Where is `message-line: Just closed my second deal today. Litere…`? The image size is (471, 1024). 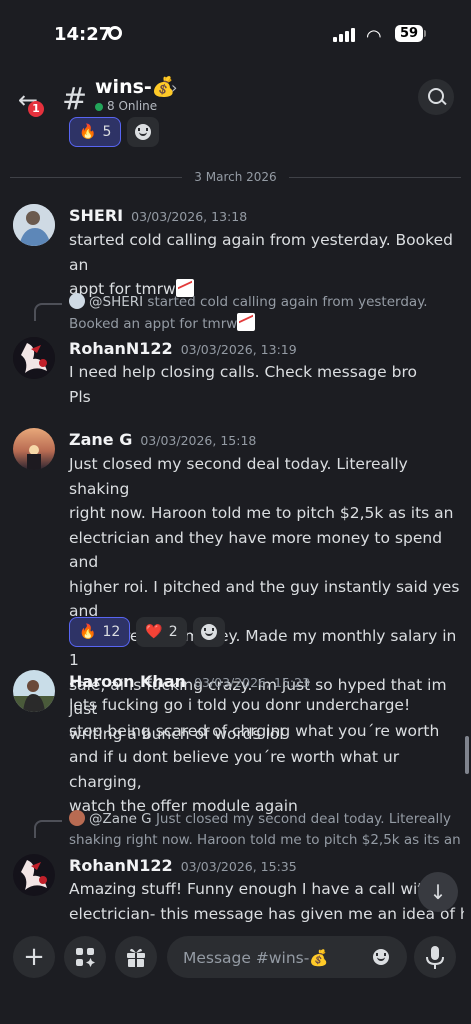
message-line: Just closed my second deal today. Litere… is located at coordinates (238, 476).